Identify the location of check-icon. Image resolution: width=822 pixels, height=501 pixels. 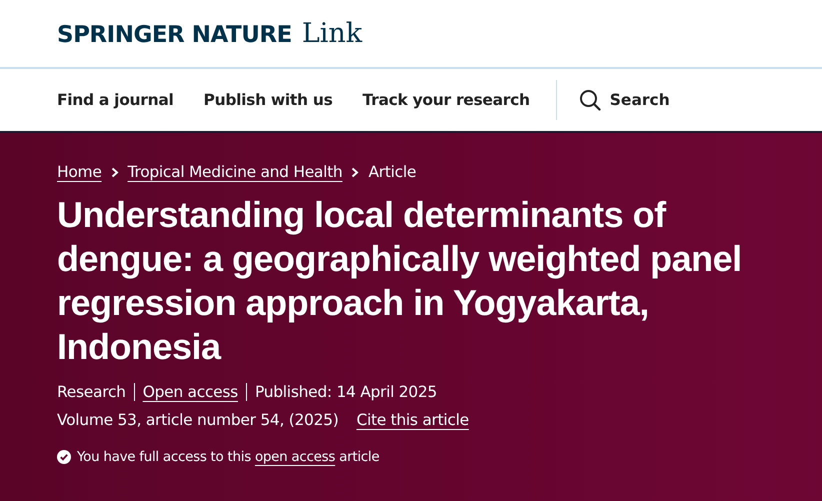
(64, 457).